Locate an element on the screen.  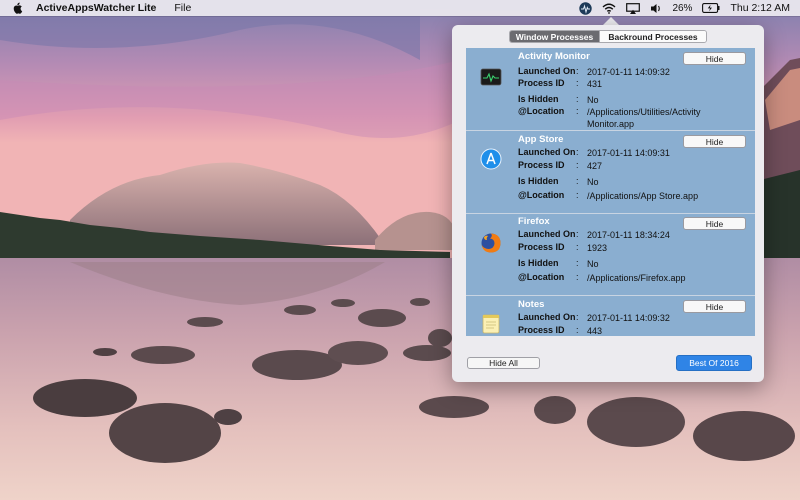
process-id-value: 431 is located at coordinates (595, 84).